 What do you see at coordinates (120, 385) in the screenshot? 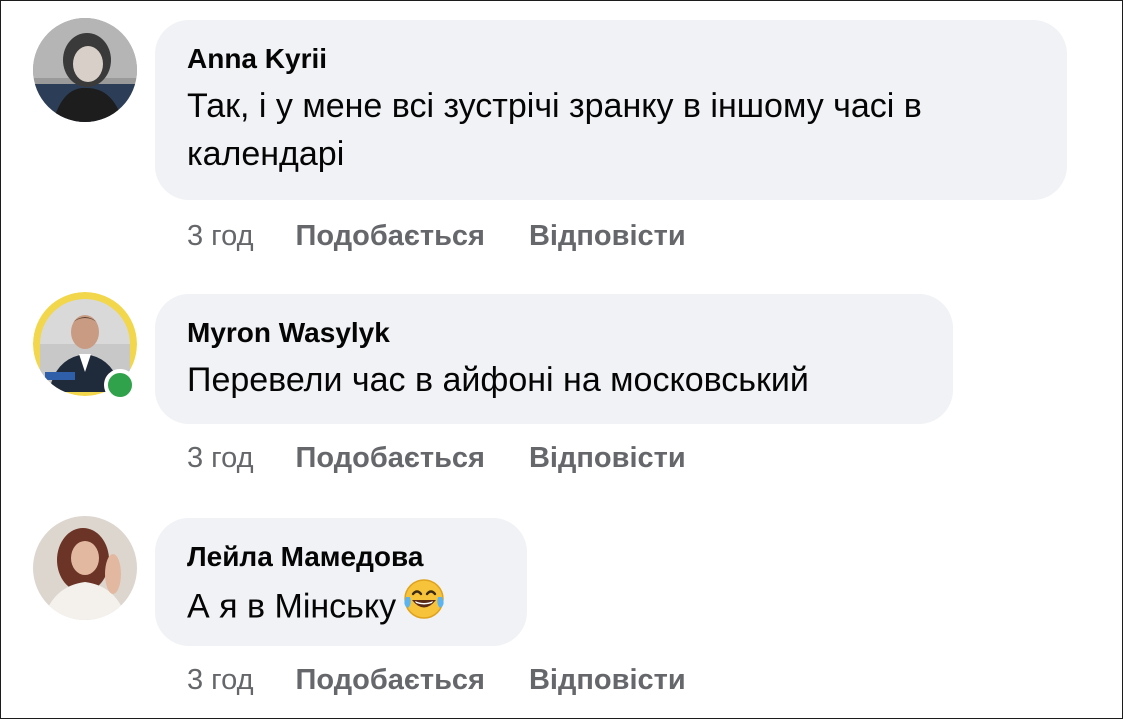
I see `online-status-indicator` at bounding box center [120, 385].